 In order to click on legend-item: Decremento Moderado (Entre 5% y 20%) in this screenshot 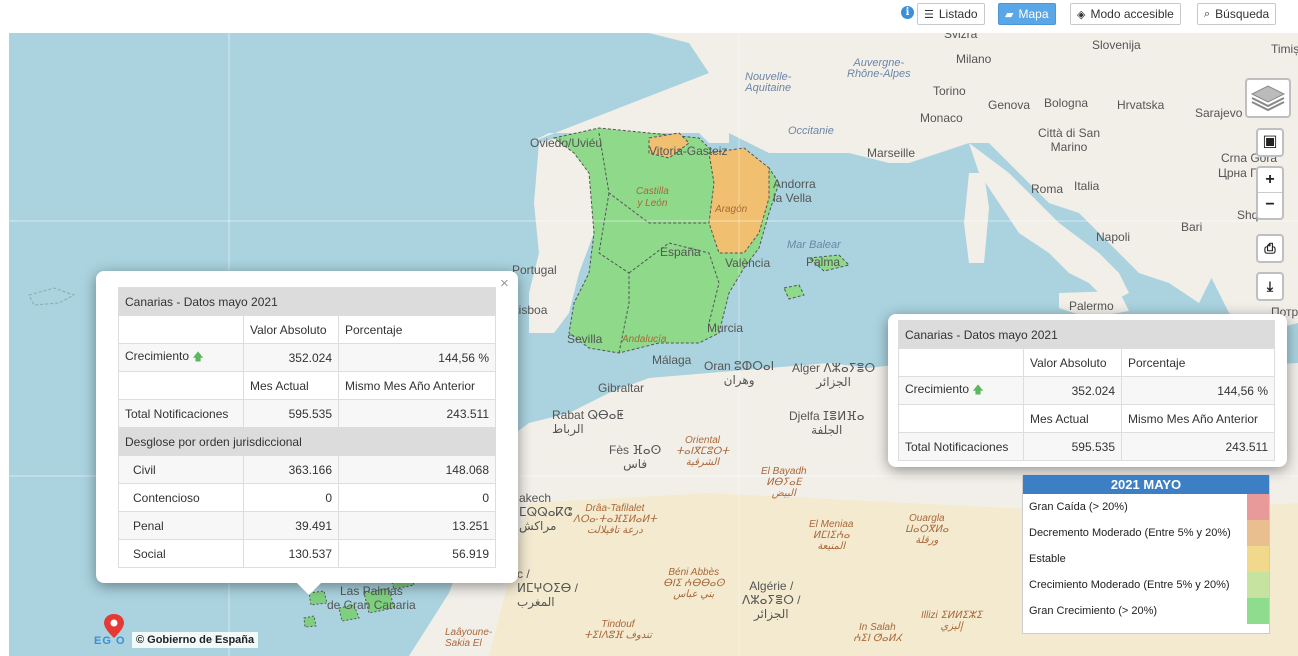, I will do `click(1146, 533)`.